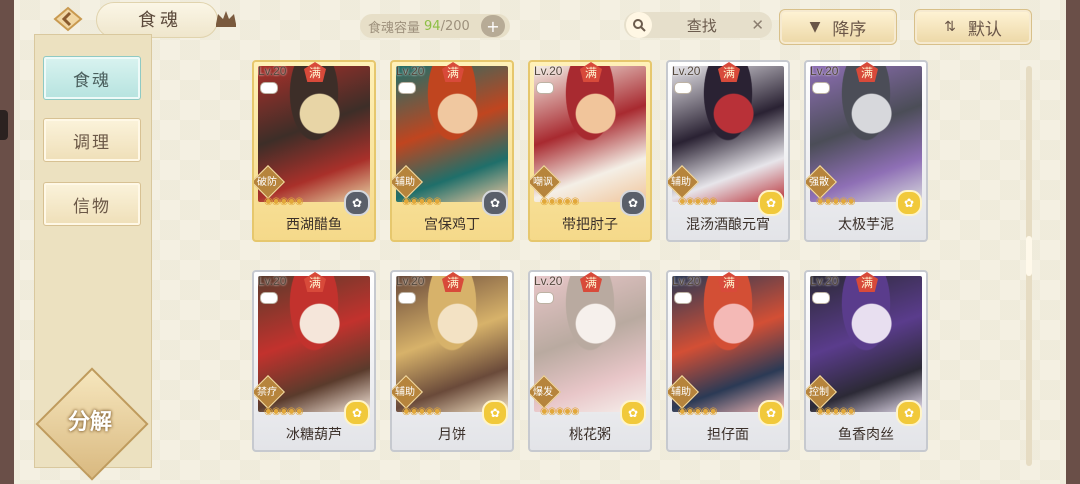 The height and width of the screenshot is (484, 1080). I want to click on character-name: 月饼, so click(452, 435).